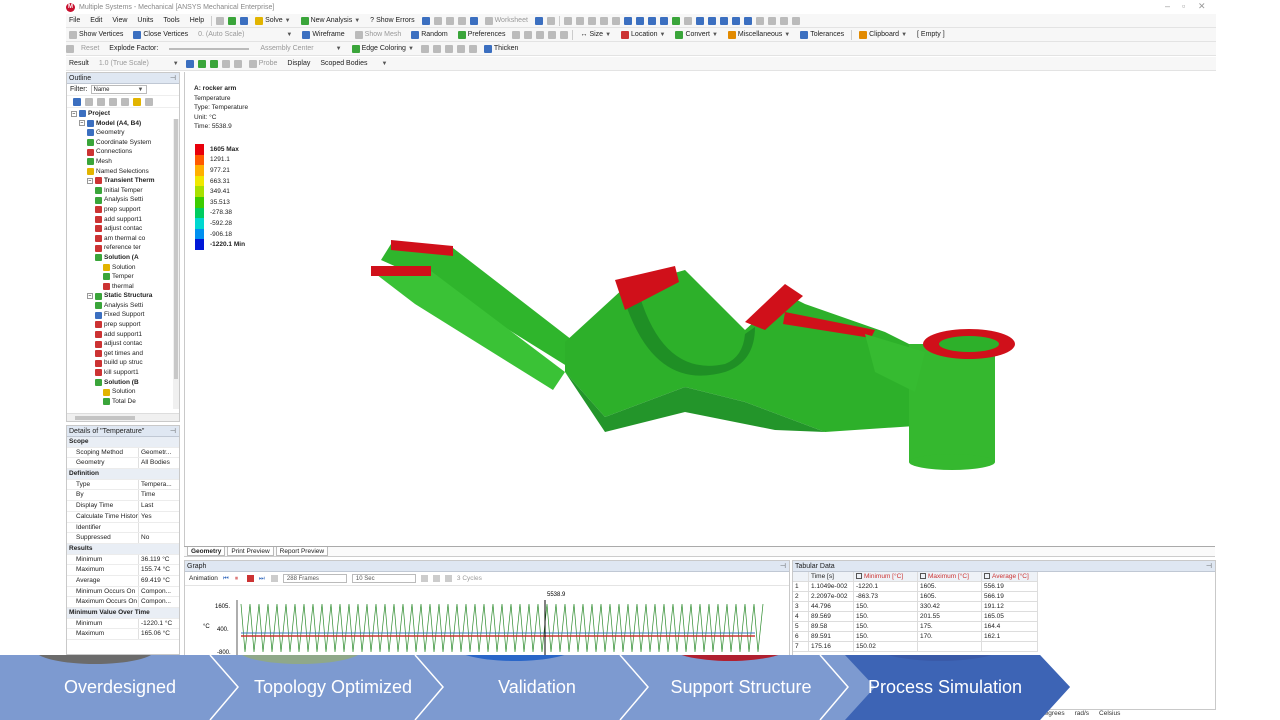  I want to click on rotate-icon, so click(675, 20).